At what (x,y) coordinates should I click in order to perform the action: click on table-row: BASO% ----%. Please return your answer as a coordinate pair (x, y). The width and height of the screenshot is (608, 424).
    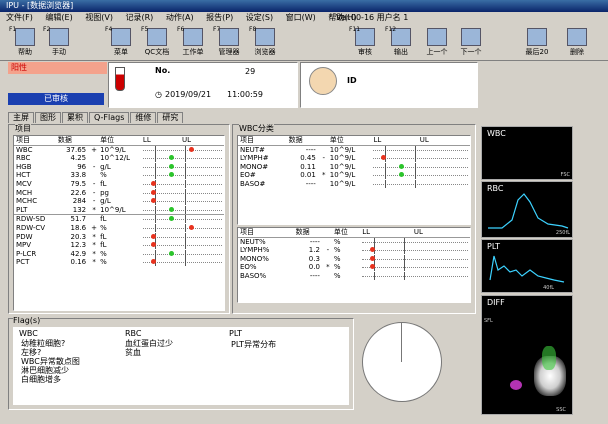
    Looking at the image, I should click on (354, 276).